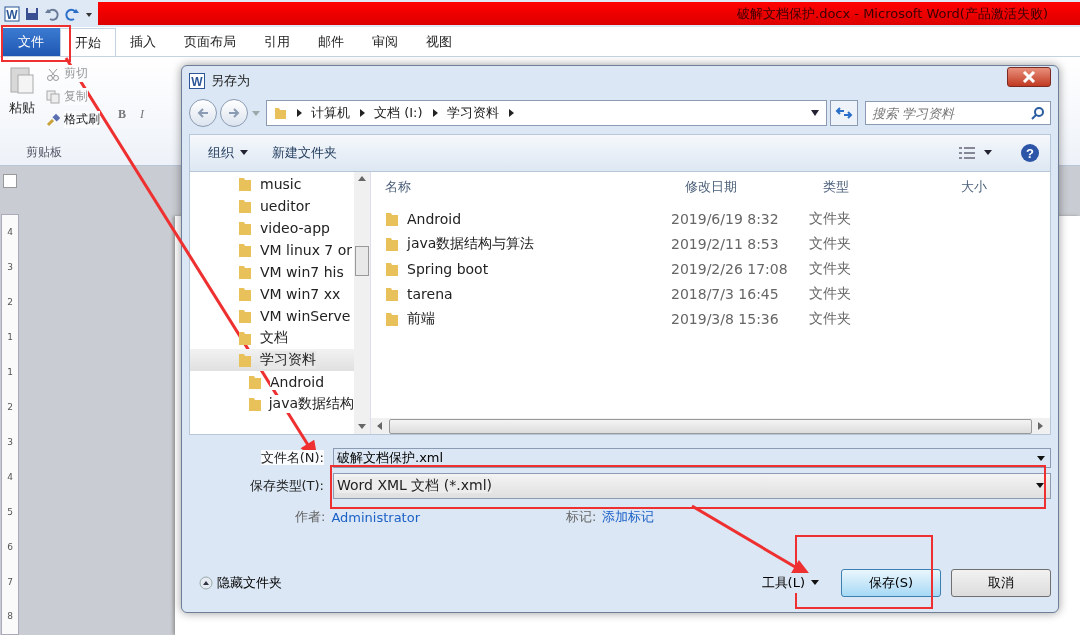 This screenshot has height=635, width=1080. I want to click on address-bar: 计算机 文档 (I:) 学习资料, so click(546, 113).